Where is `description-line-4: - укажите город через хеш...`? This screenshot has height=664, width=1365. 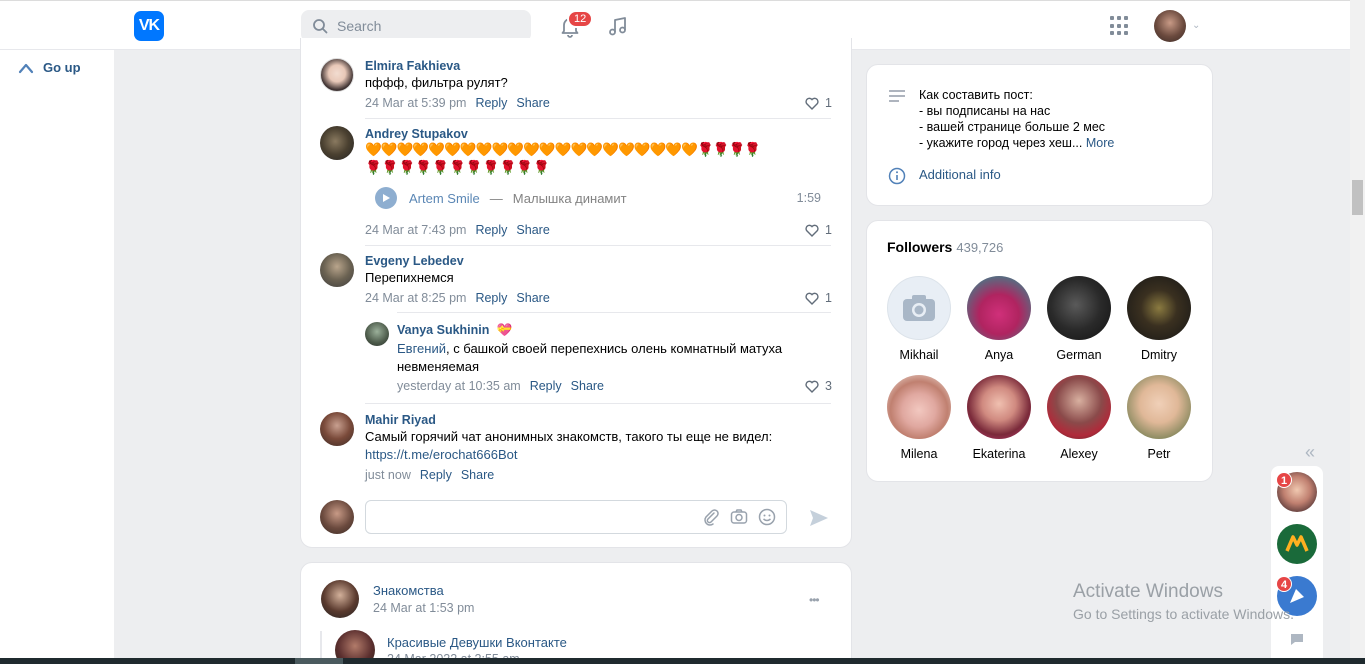 description-line-4: - укажите город через хеш... is located at coordinates (1001, 143).